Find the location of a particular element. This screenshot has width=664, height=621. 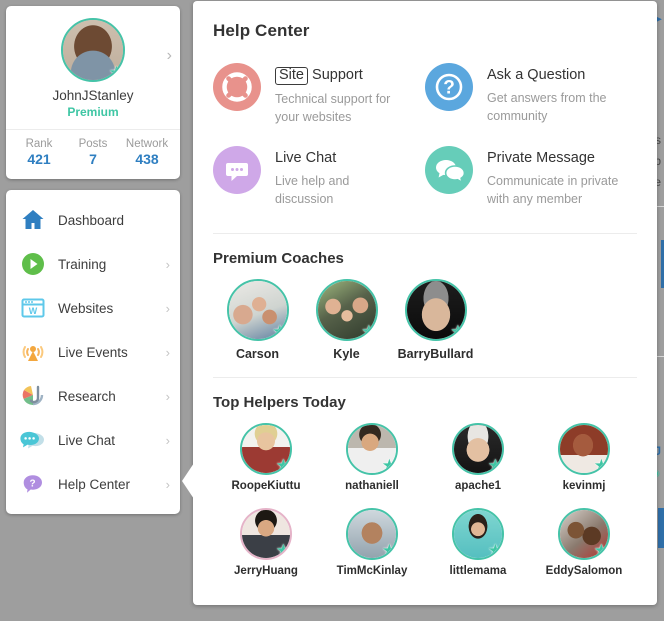

helper-apache1: ★ apache1 is located at coordinates (478, 465).